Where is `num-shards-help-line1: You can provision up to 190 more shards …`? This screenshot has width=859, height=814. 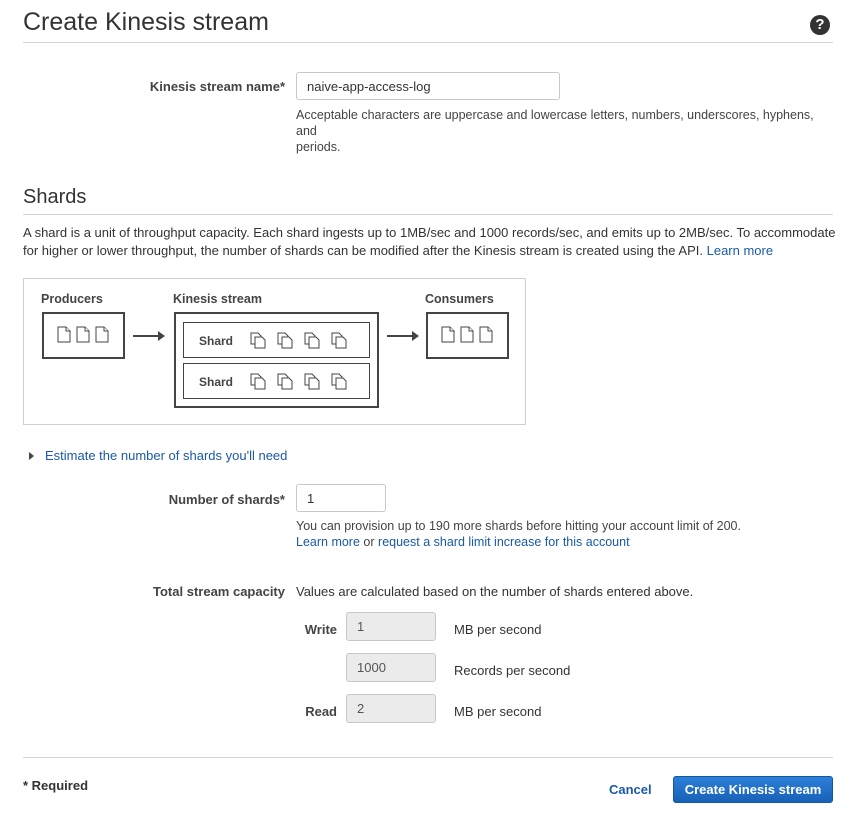
num-shards-help-line1: You can provision up to 190 more shards … is located at coordinates (518, 526).